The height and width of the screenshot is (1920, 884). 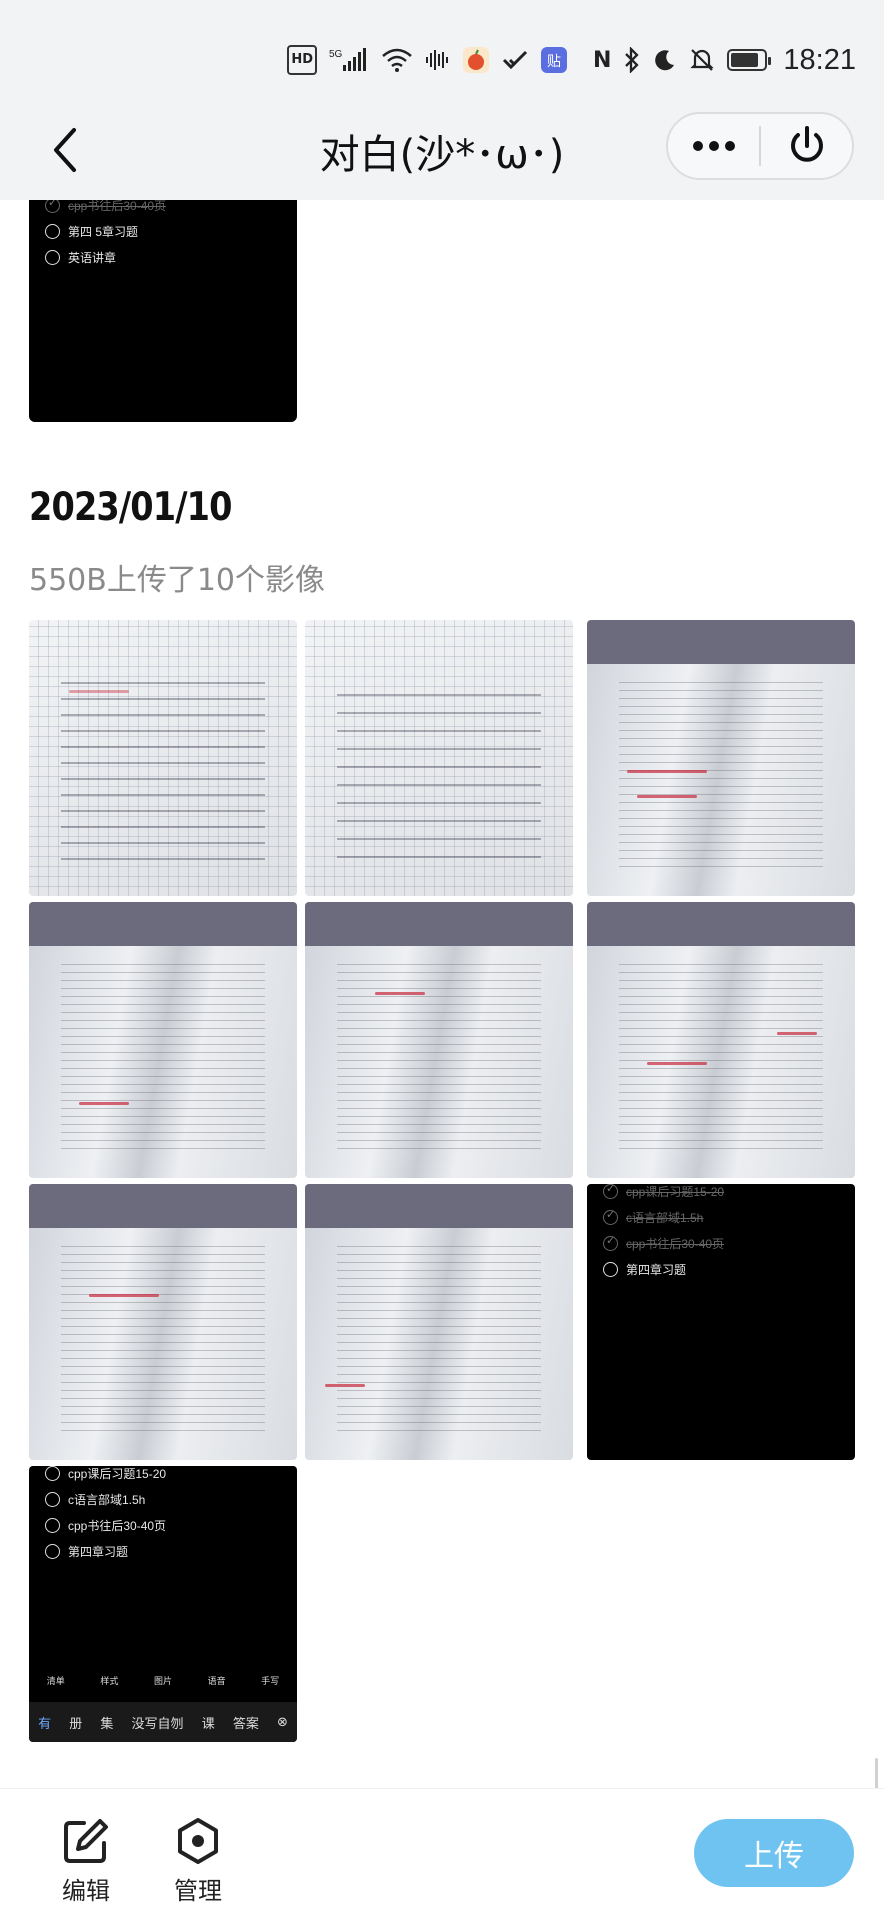 I want to click on battery-level, so click(x=745, y=60).